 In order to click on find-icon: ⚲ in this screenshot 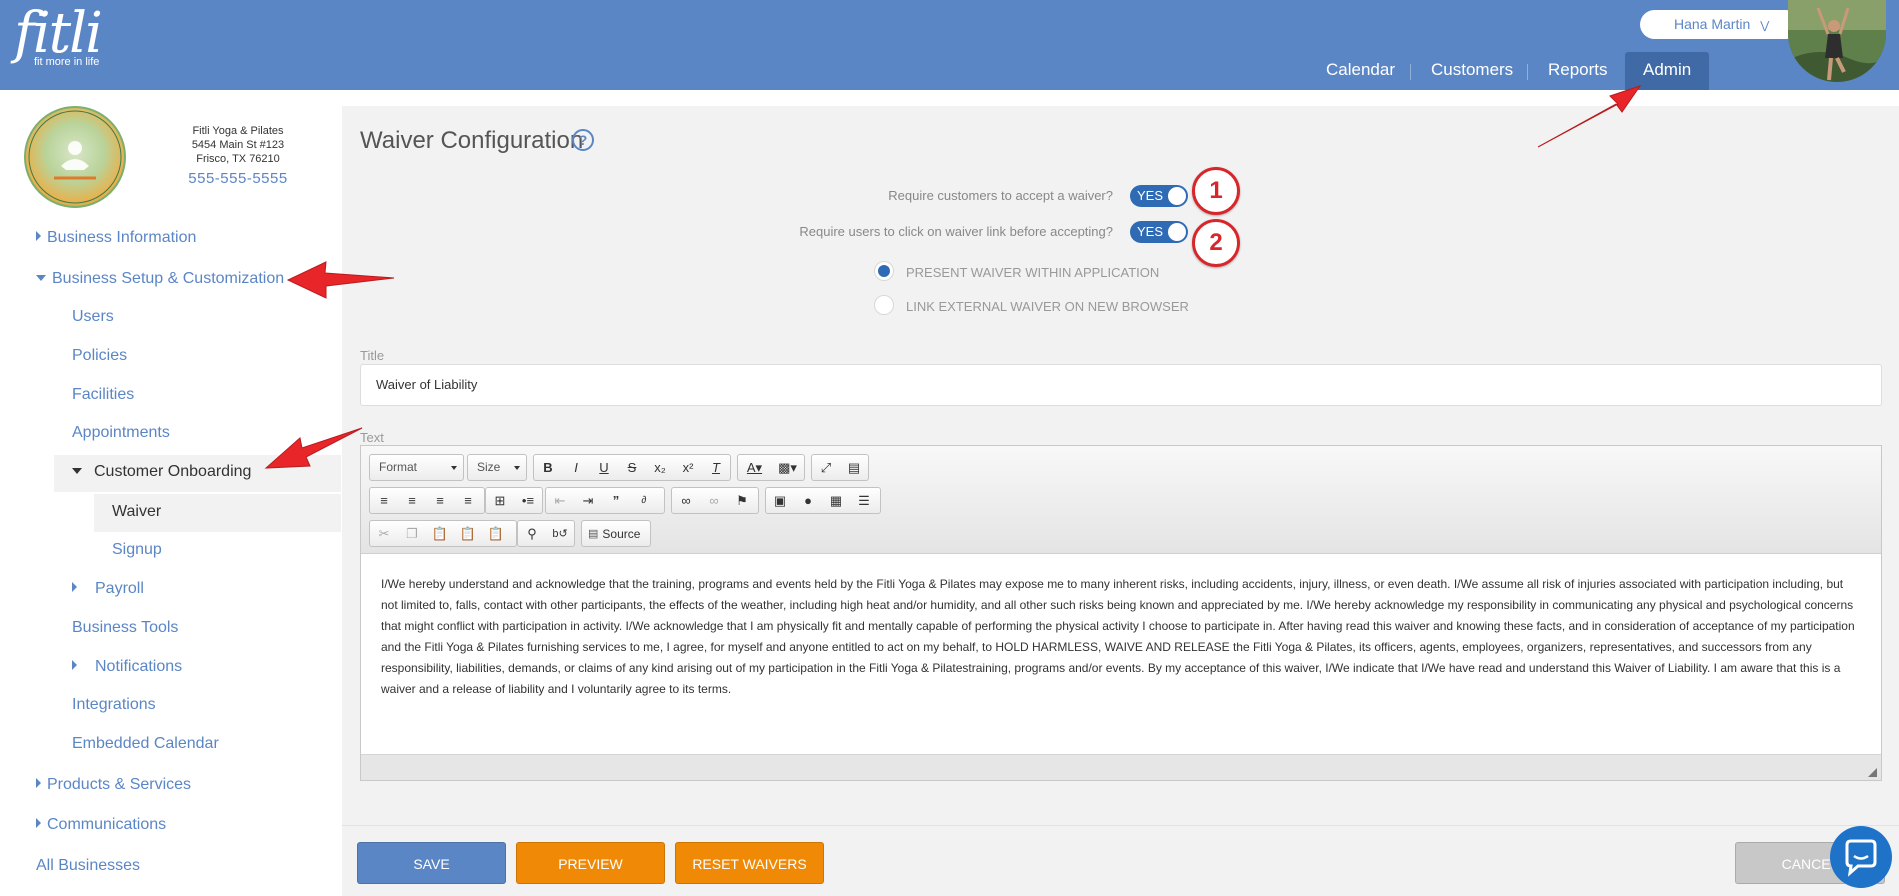, I will do `click(532, 533)`.